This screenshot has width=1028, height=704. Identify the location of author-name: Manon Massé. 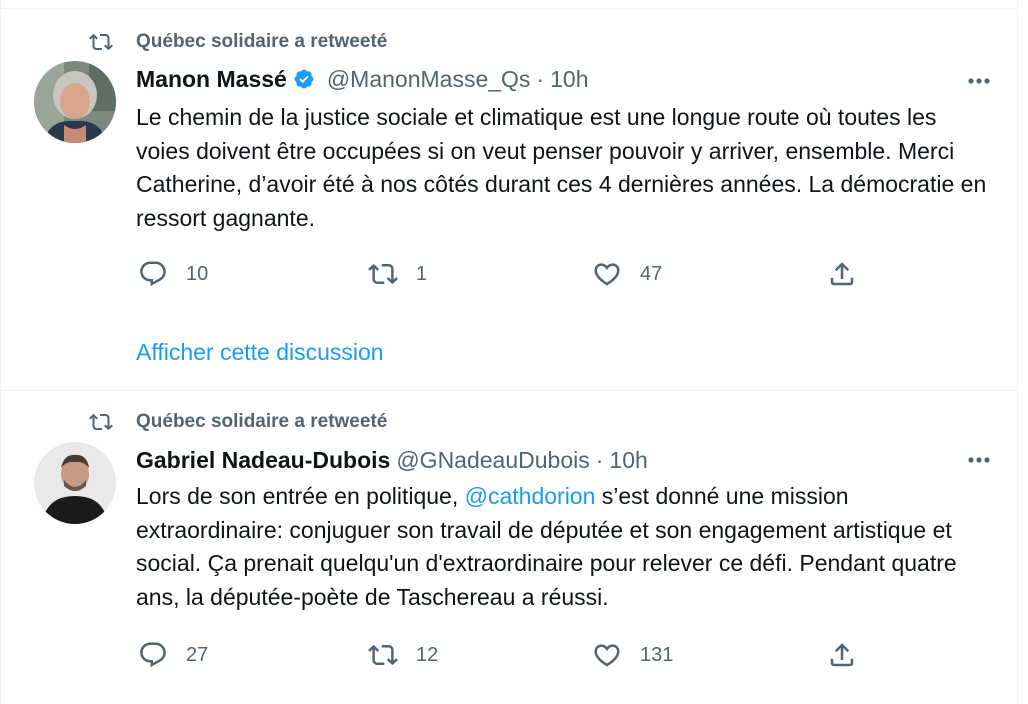
(211, 79).